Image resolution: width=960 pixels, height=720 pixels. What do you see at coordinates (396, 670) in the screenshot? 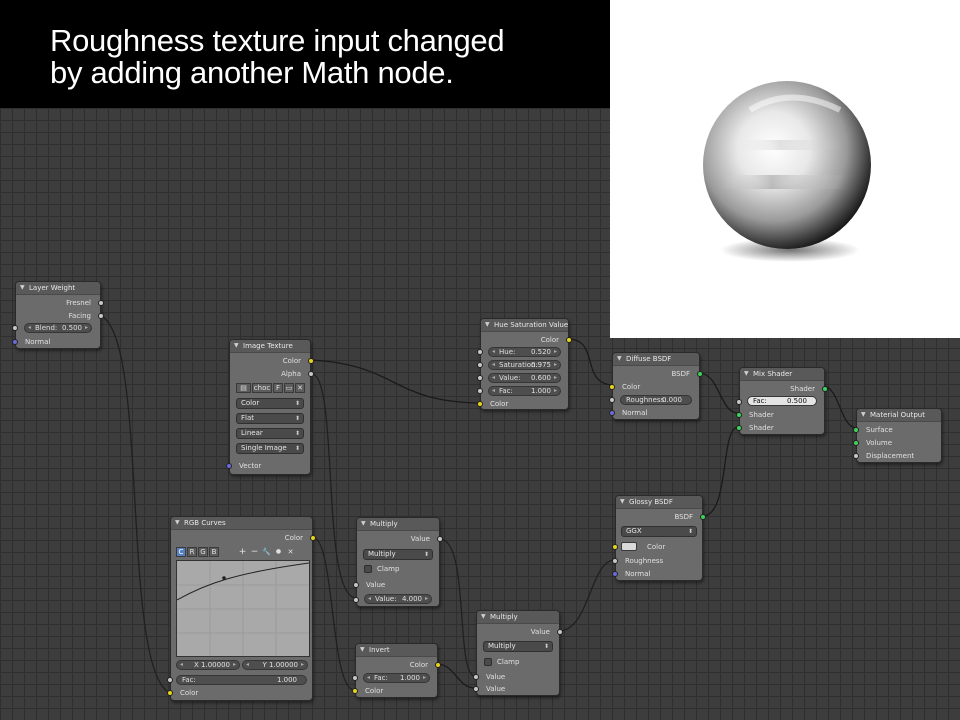
I see `invert-node: ▼ Invert Color ◂ Fac: 1.000 ▸ Color` at bounding box center [396, 670].